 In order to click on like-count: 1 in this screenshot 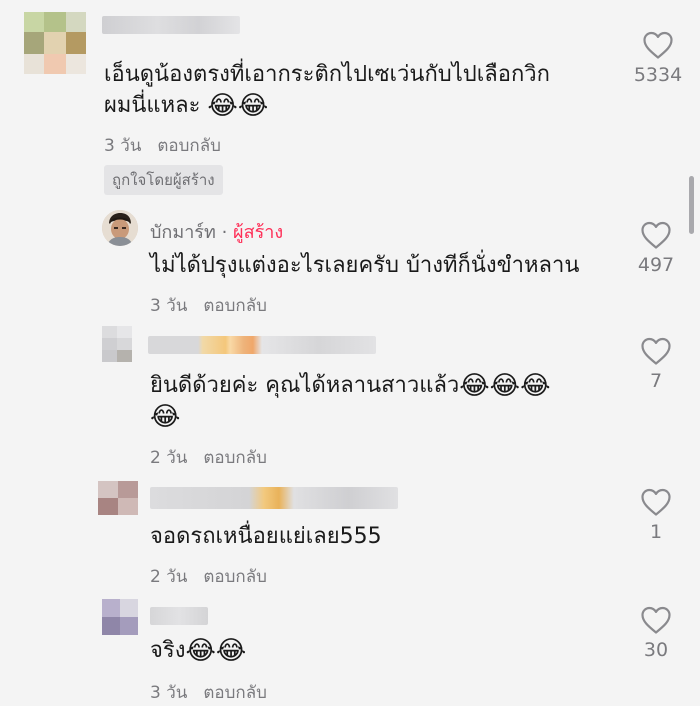, I will do `click(656, 532)`.